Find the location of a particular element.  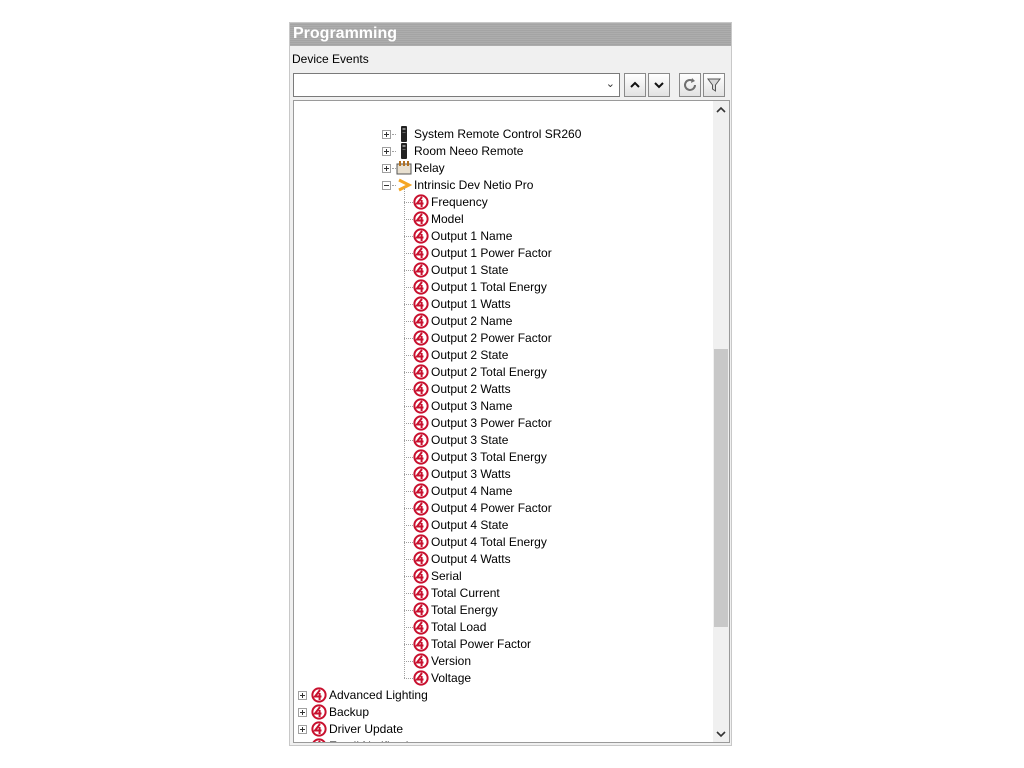

tree-event-item: Output 3 State is located at coordinates (502, 440).